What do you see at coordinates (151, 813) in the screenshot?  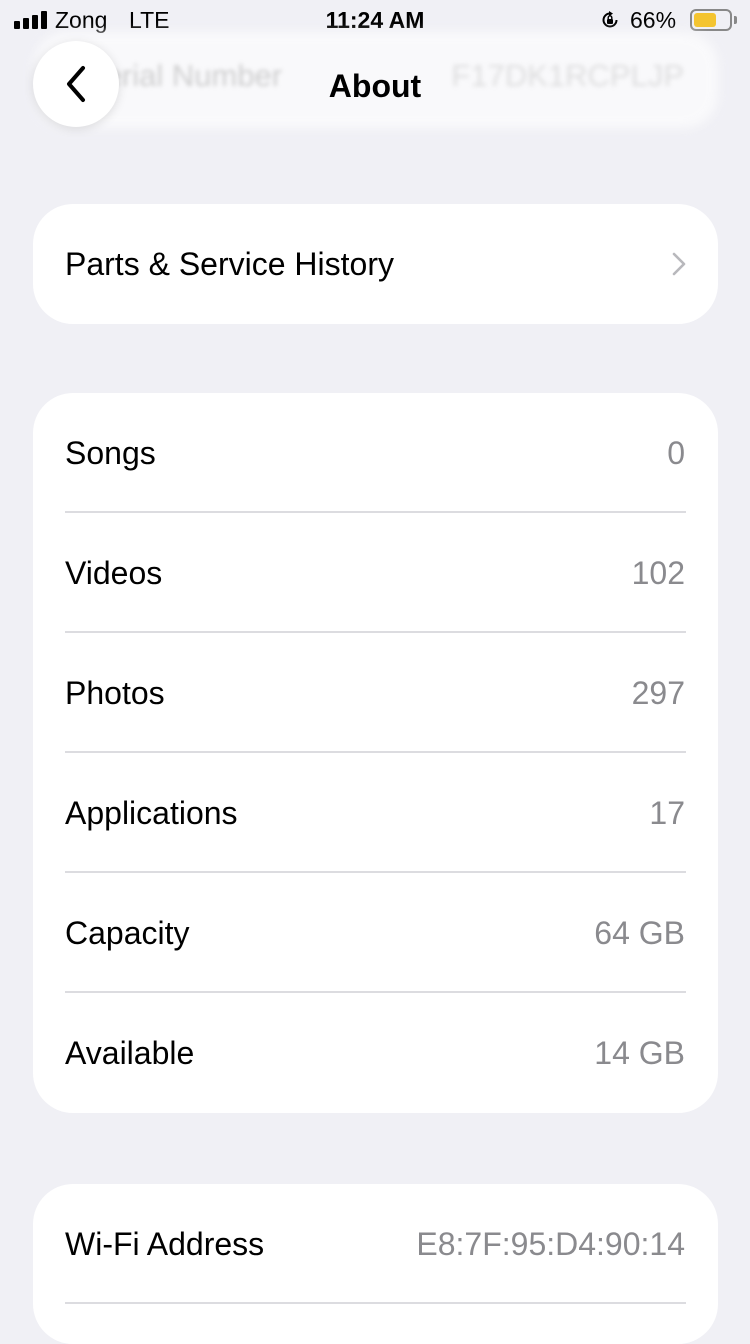 I see `row-label: Applications` at bounding box center [151, 813].